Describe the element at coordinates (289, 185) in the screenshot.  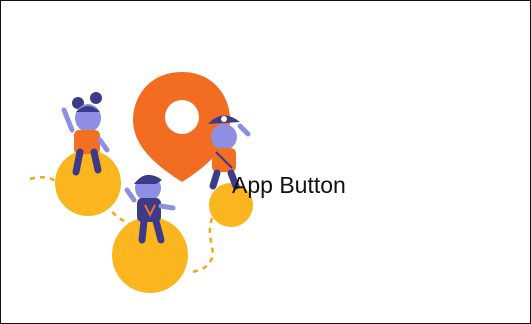
I see `app-button: App Button` at that location.